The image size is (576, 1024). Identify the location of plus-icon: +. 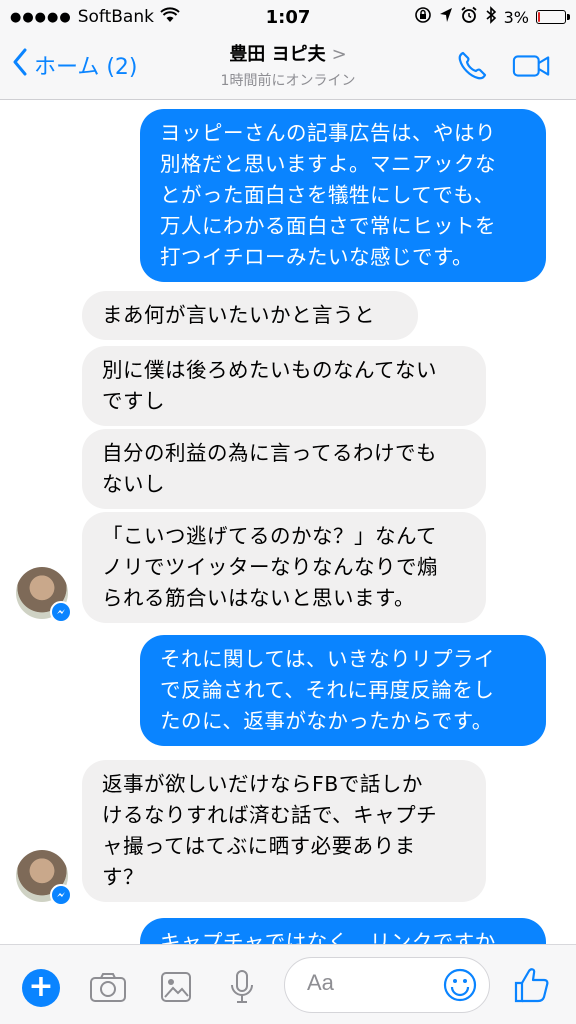
(41, 988).